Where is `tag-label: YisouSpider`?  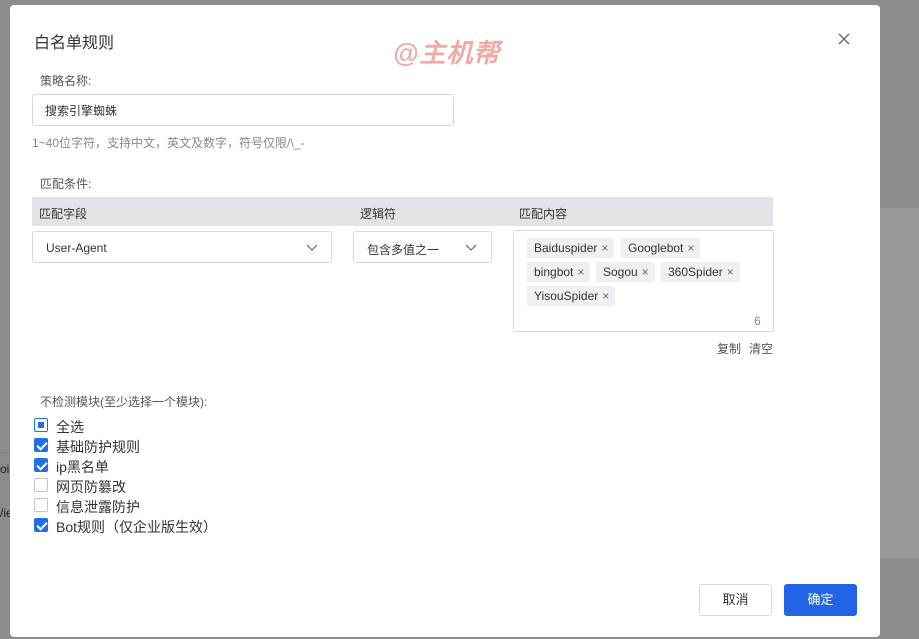 tag-label: YisouSpider is located at coordinates (566, 296).